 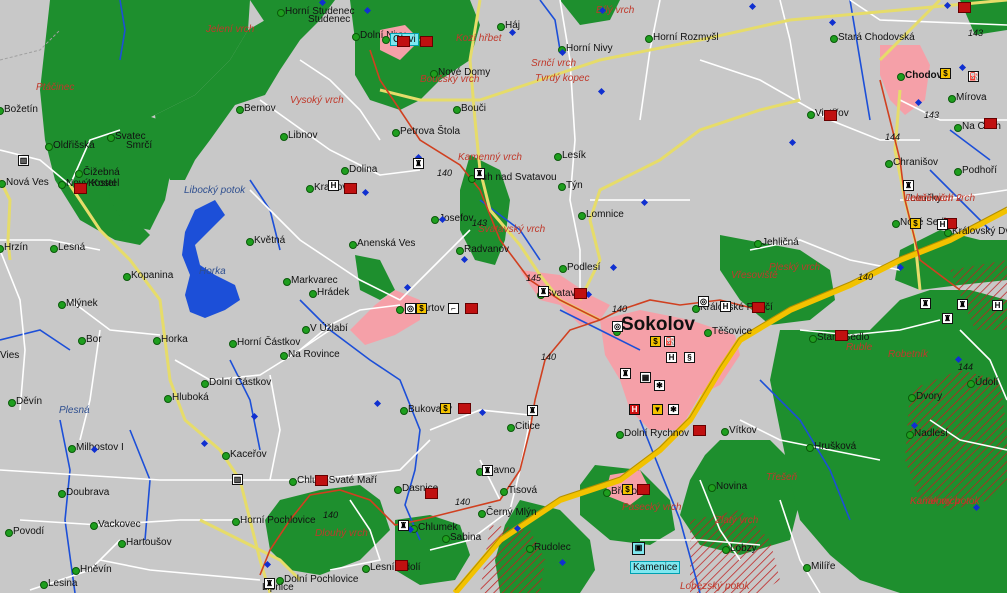 What do you see at coordinates (149, 542) in the screenshot?
I see `town-label: Hartoušov` at bounding box center [149, 542].